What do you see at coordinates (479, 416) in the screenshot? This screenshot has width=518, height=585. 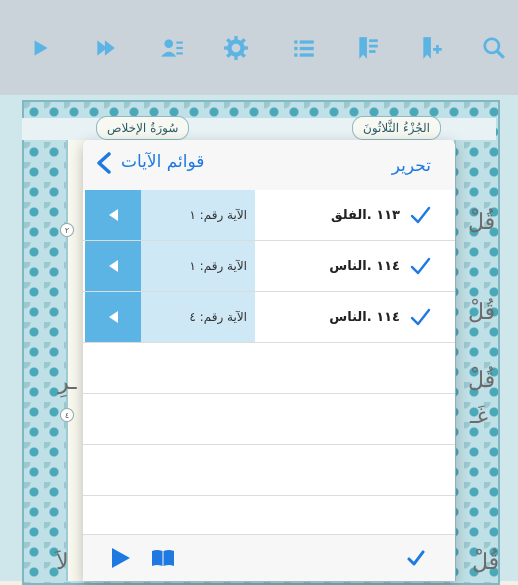 I see `verse-text-fragment: غَـ` at bounding box center [479, 416].